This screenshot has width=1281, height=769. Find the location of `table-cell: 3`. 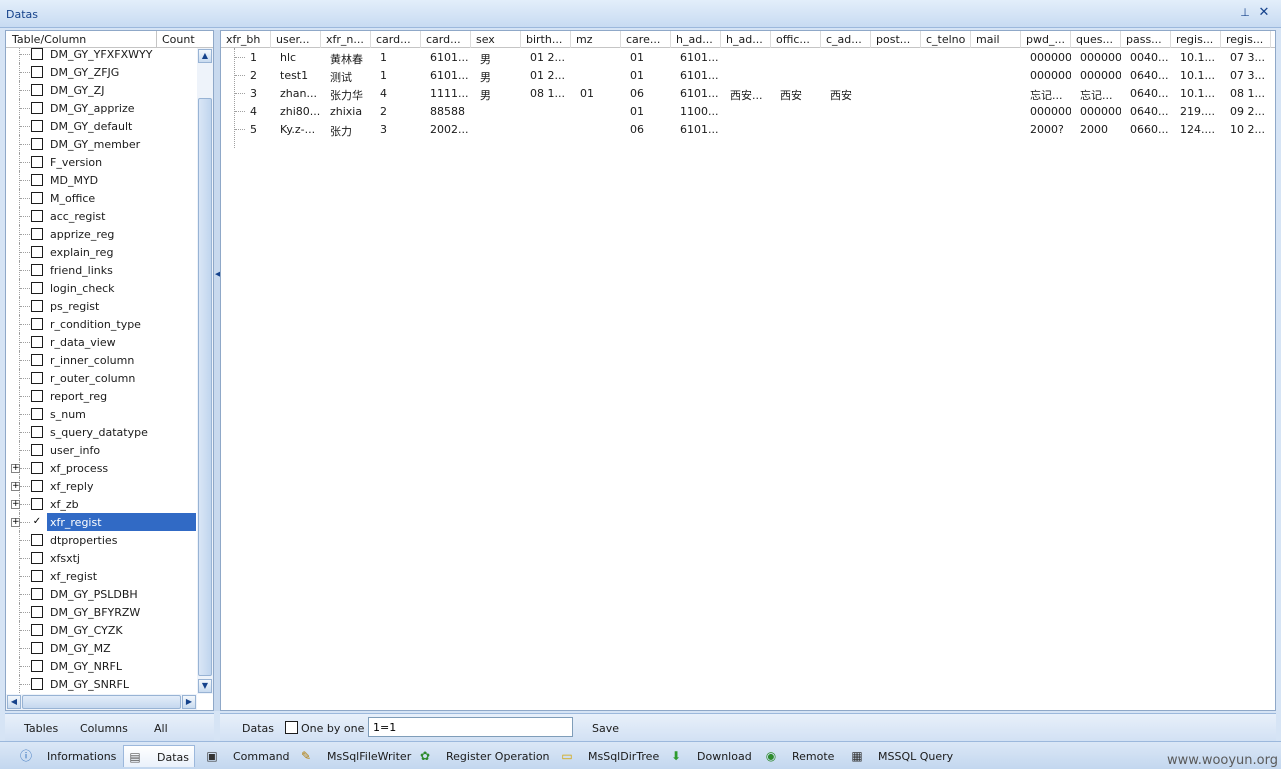

table-cell: 3 is located at coordinates (400, 129).